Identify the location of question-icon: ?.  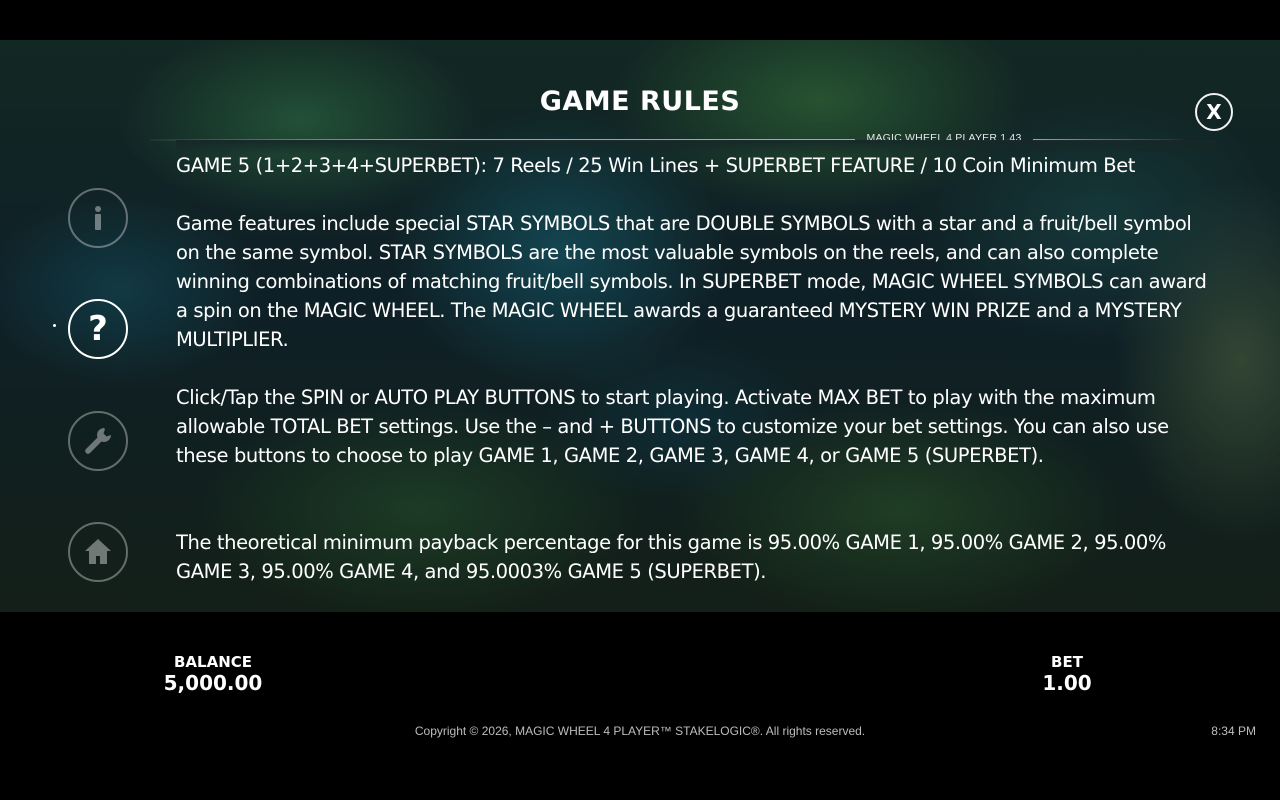
(98, 329).